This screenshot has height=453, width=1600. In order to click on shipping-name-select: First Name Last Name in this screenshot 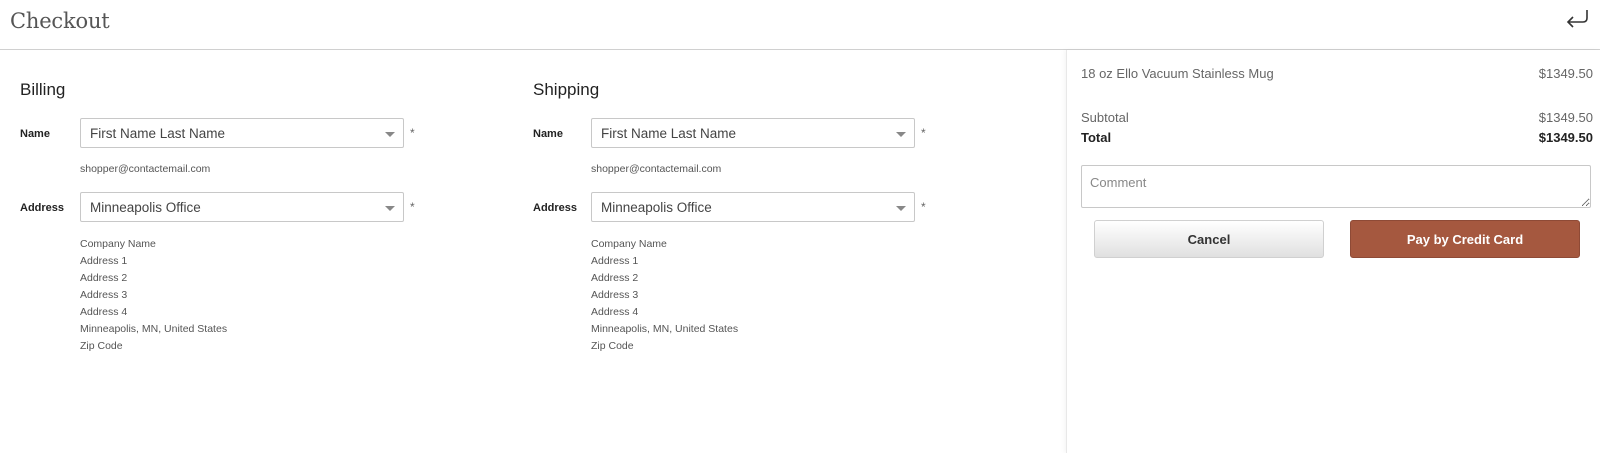, I will do `click(753, 133)`.